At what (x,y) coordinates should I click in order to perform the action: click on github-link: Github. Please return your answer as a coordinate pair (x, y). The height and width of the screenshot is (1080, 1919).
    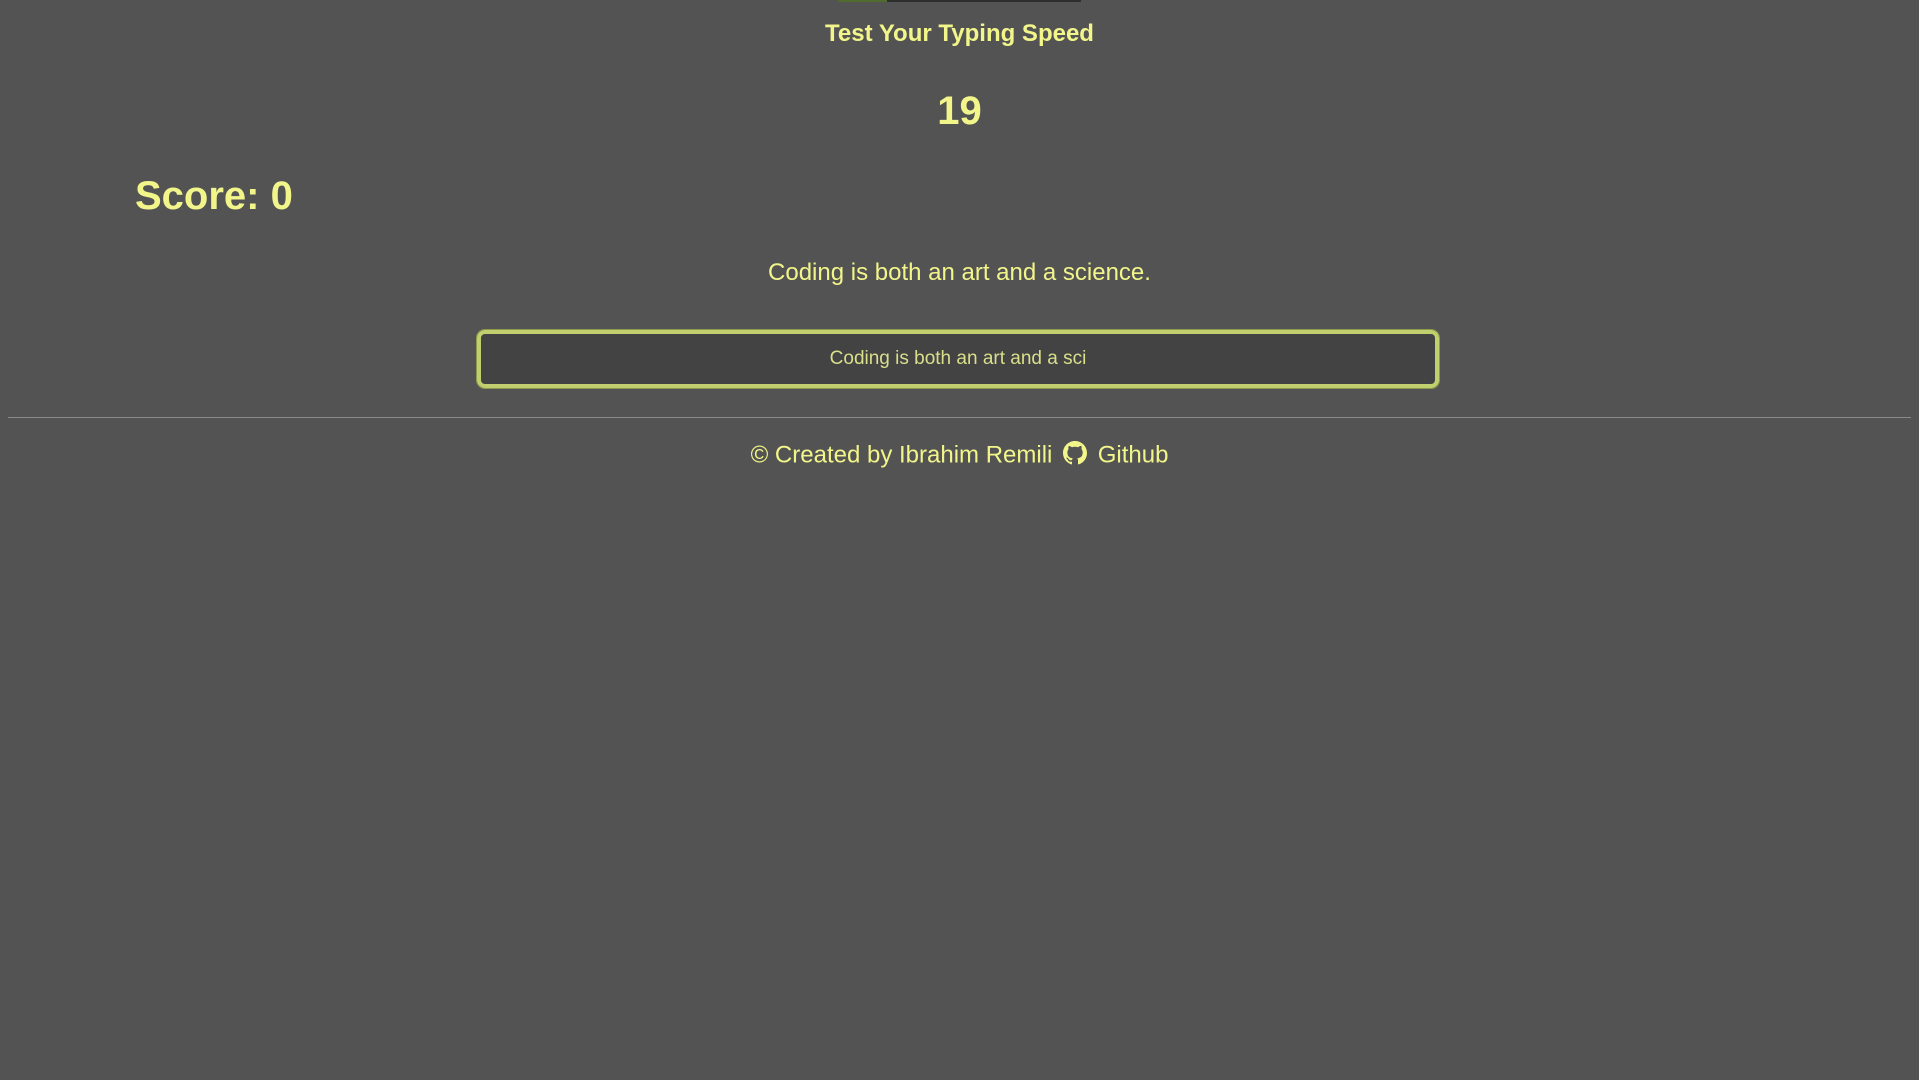
    Looking at the image, I should click on (1114, 455).